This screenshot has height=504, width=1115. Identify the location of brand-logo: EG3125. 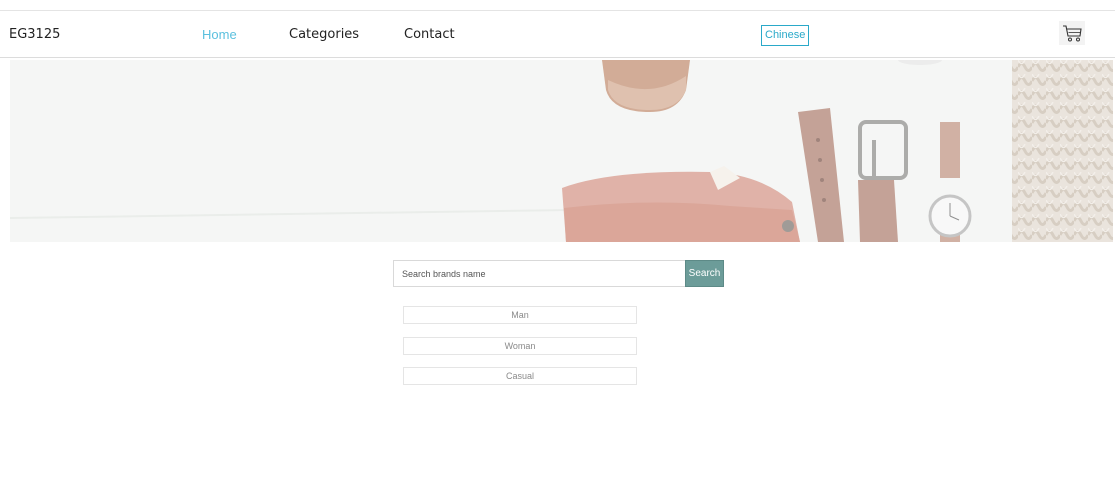
(34, 34).